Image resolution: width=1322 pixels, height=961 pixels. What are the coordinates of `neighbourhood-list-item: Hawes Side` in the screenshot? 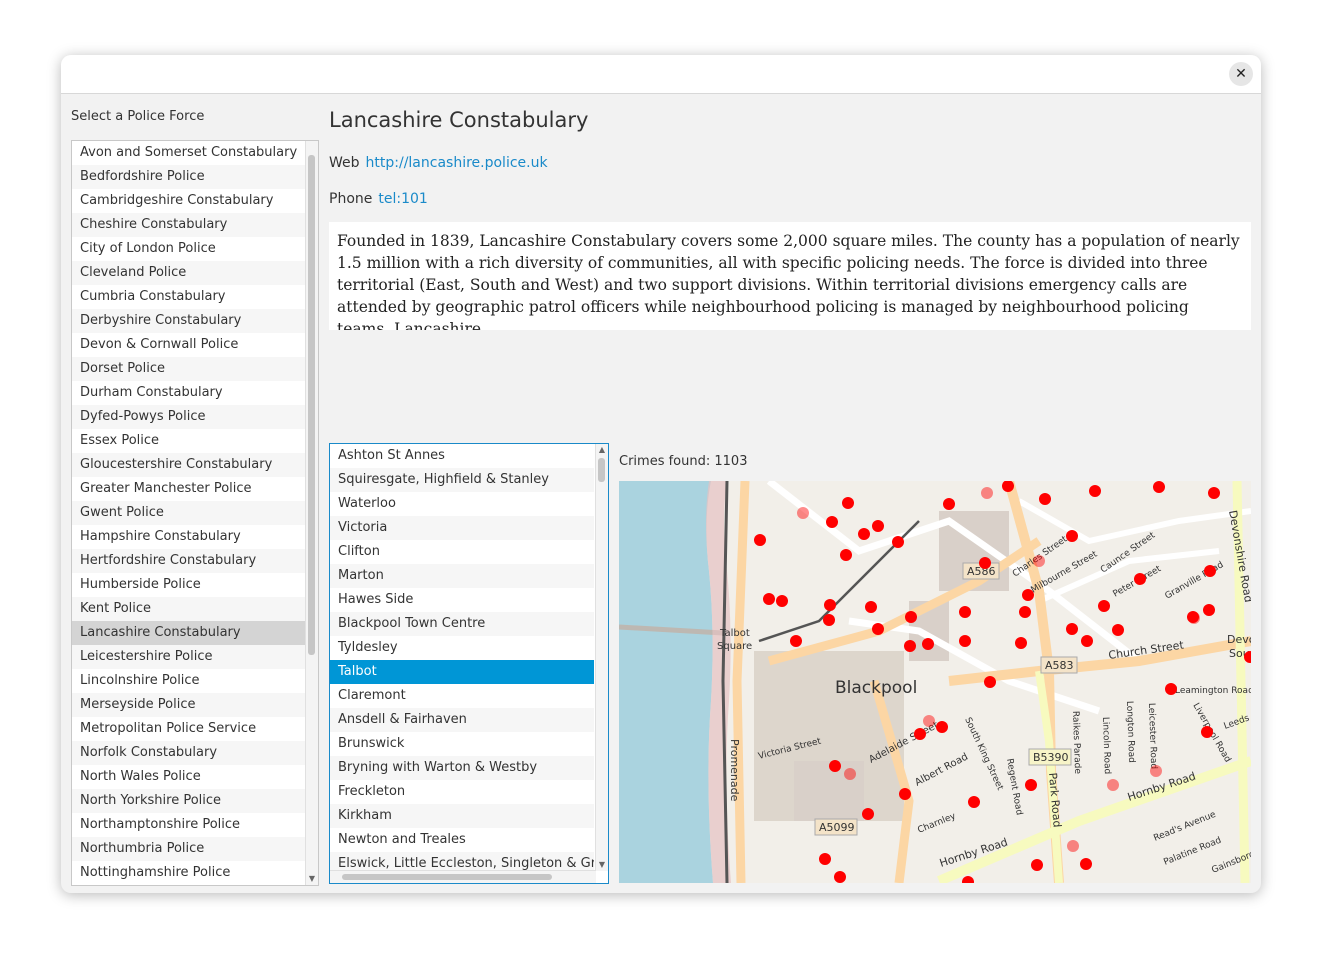 It's located at (462, 600).